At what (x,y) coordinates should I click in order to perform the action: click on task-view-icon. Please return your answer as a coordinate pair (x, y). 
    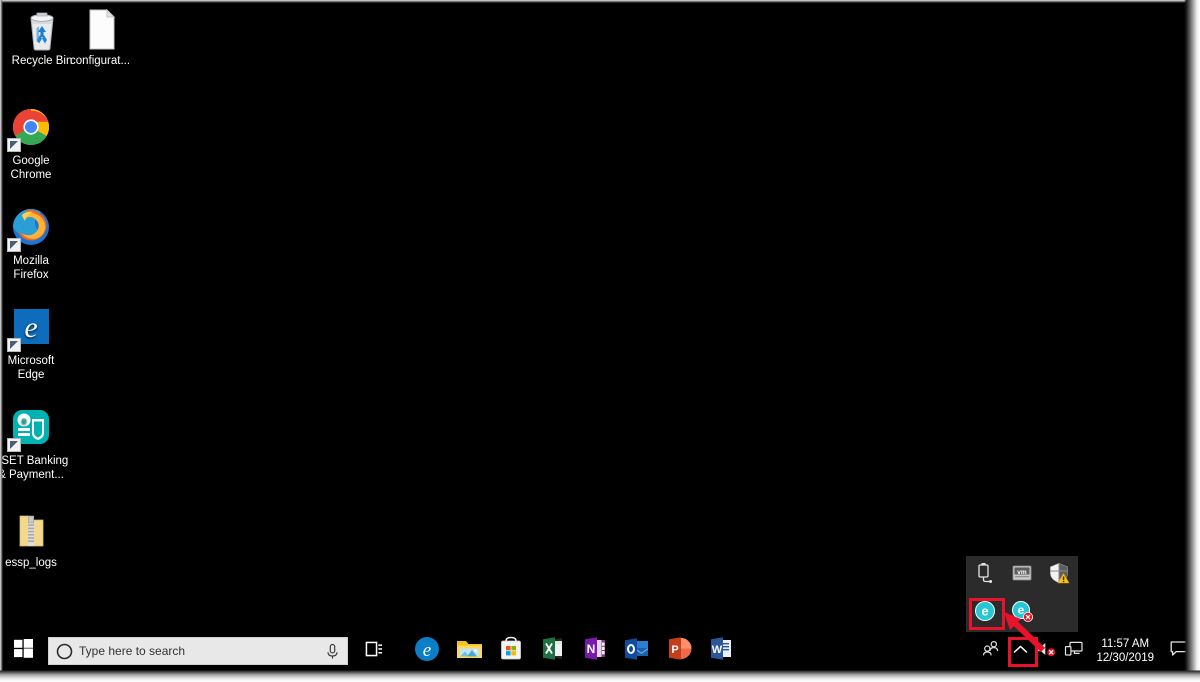
    Looking at the image, I should click on (374, 651).